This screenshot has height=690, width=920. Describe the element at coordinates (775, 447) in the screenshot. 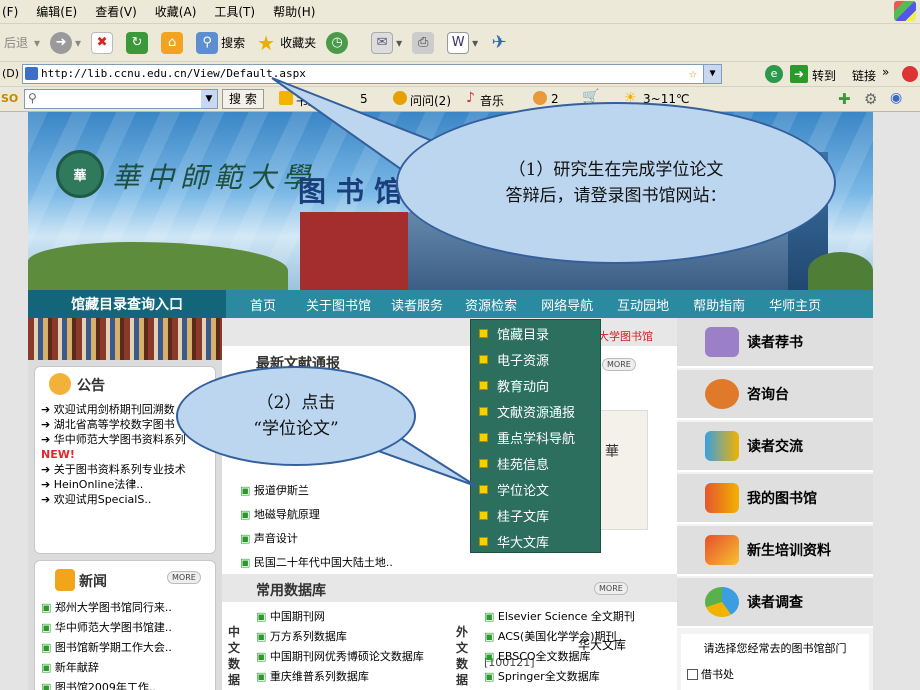

I see `reader-exchange-link: 读者交流` at that location.